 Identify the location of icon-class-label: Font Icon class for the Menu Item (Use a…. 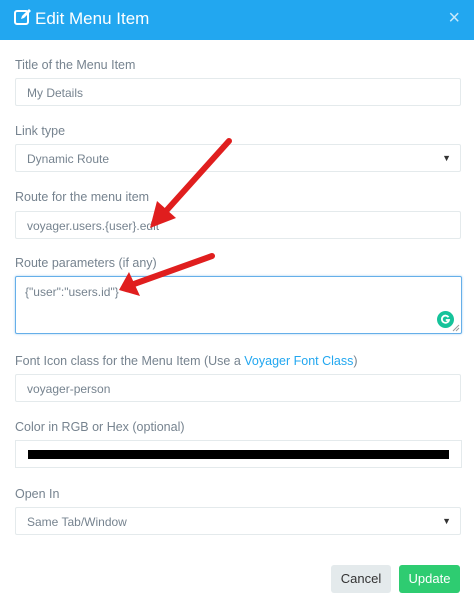
(186, 361).